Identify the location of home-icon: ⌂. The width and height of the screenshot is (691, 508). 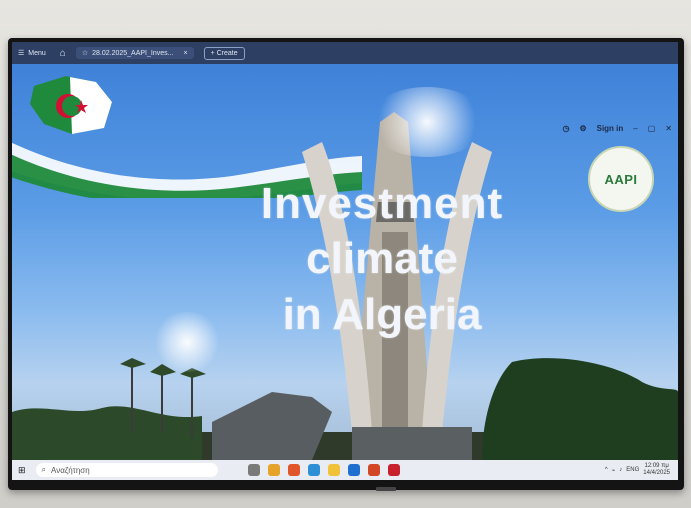
(63, 53).